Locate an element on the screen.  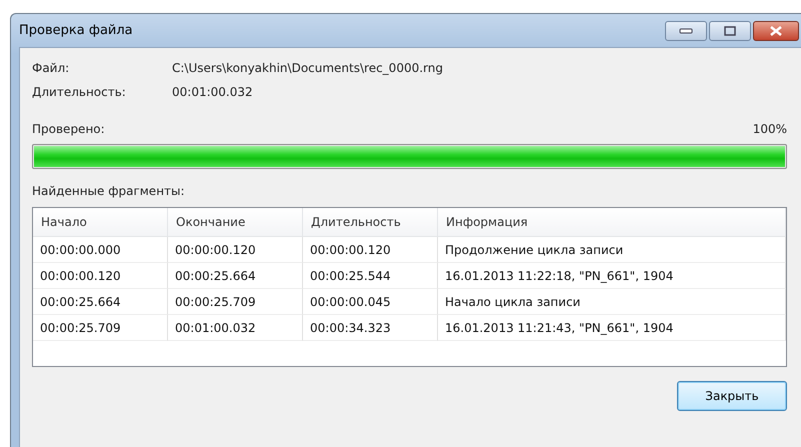
table-cell: Продолжение цикла записи is located at coordinates (612, 250).